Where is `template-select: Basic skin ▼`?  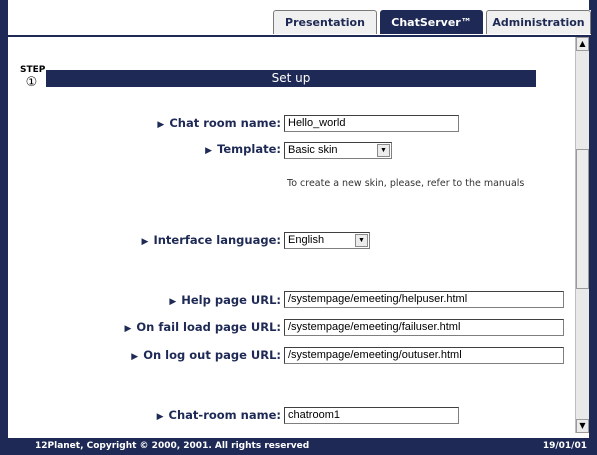
template-select: Basic skin ▼ is located at coordinates (338, 150).